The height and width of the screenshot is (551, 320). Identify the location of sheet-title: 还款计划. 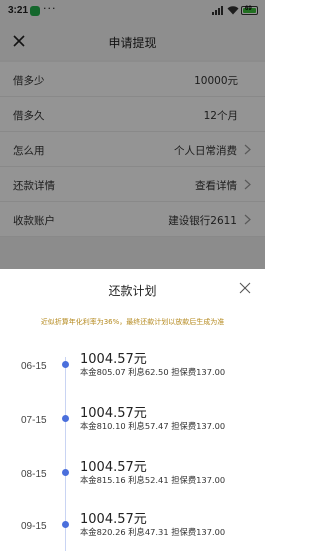
(132, 291).